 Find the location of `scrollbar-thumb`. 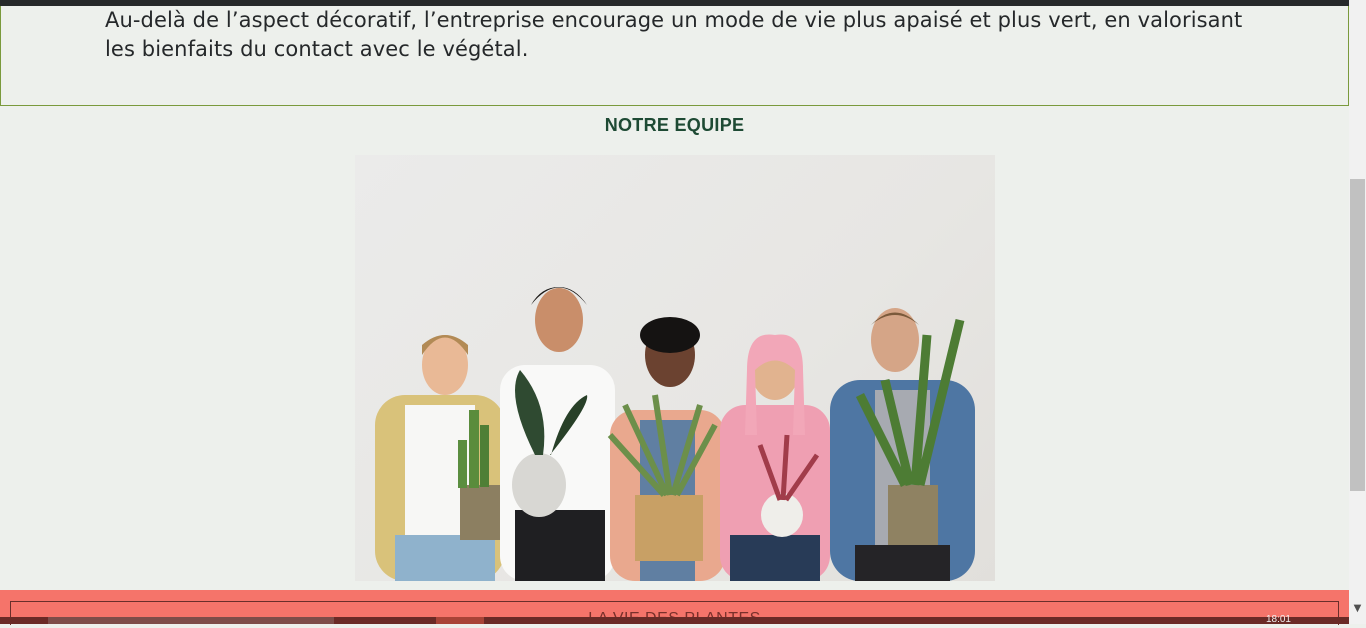

scrollbar-thumb is located at coordinates (1357, 335).